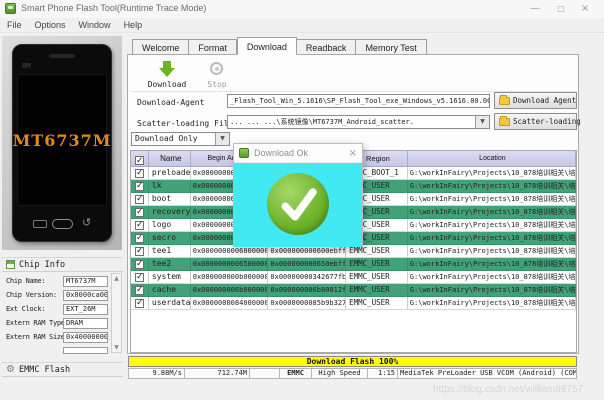  What do you see at coordinates (170, 173) in the screenshot?
I see `partition-name-cell: preloader` at bounding box center [170, 173].